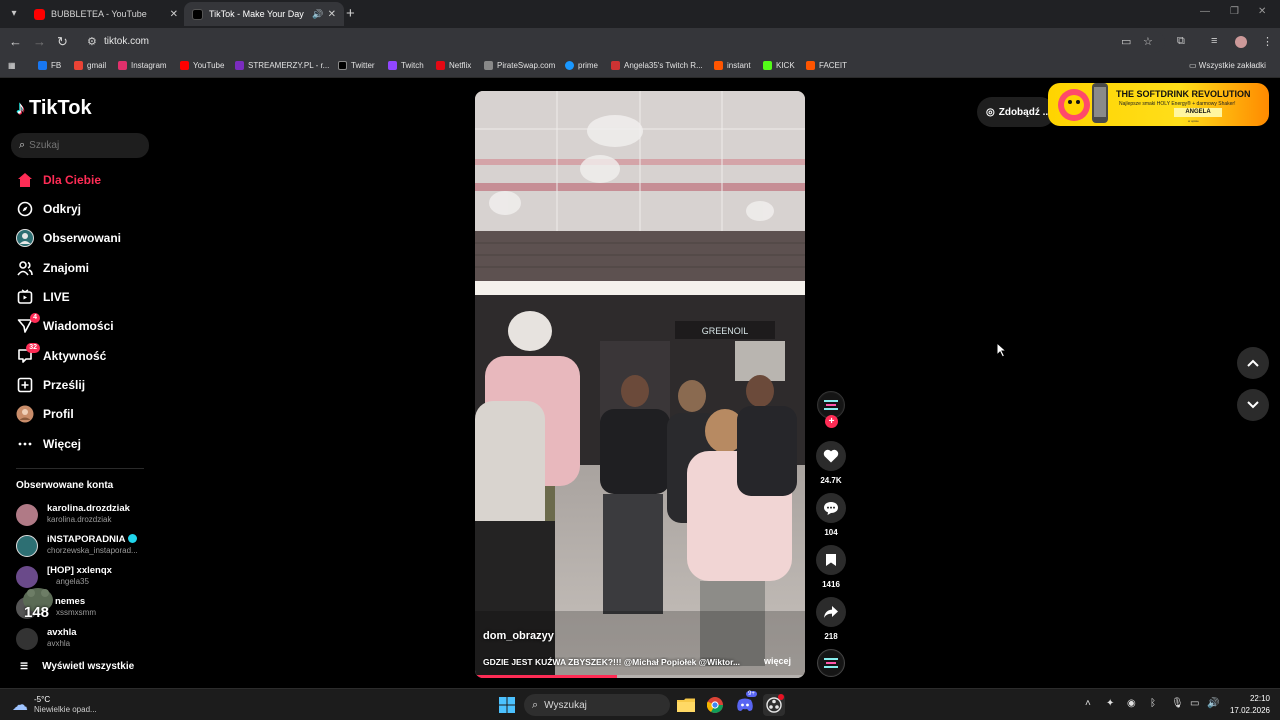 The height and width of the screenshot is (720, 1280). What do you see at coordinates (831, 508) in the screenshot?
I see `comment-button` at bounding box center [831, 508].